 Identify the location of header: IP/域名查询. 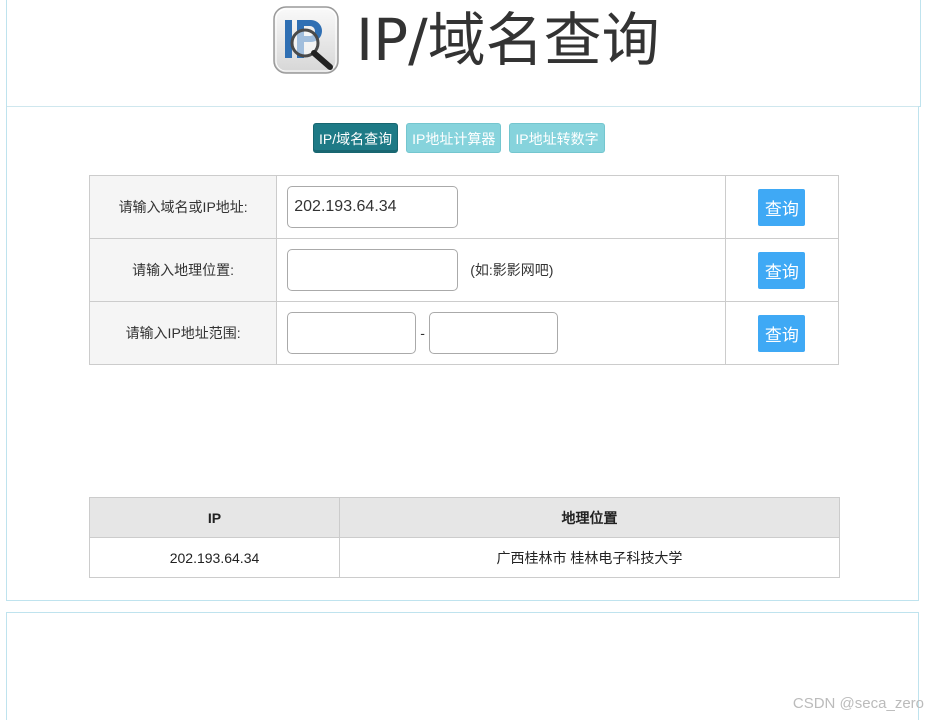
(466, 40).